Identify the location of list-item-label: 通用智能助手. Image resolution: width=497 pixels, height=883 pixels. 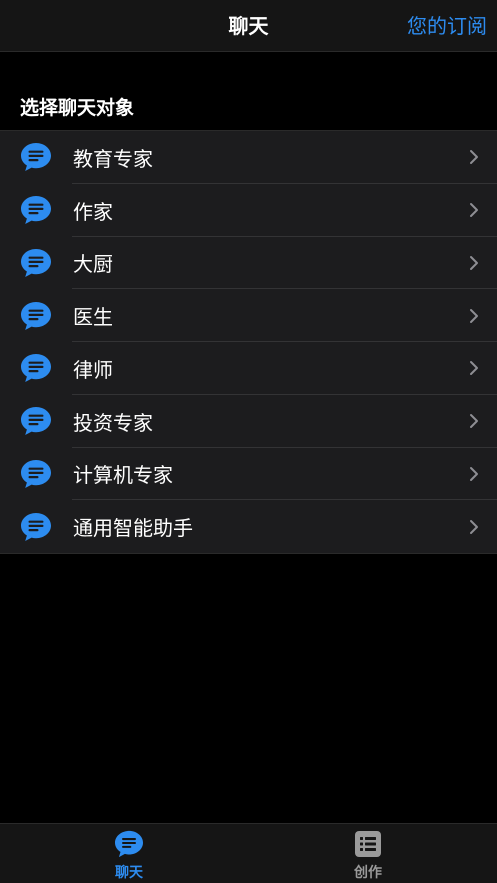
(133, 528).